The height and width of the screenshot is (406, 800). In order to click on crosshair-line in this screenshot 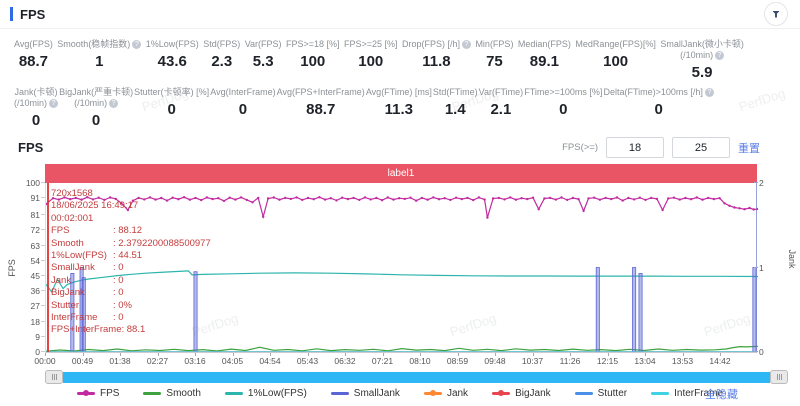, I will do `click(48, 267)`.